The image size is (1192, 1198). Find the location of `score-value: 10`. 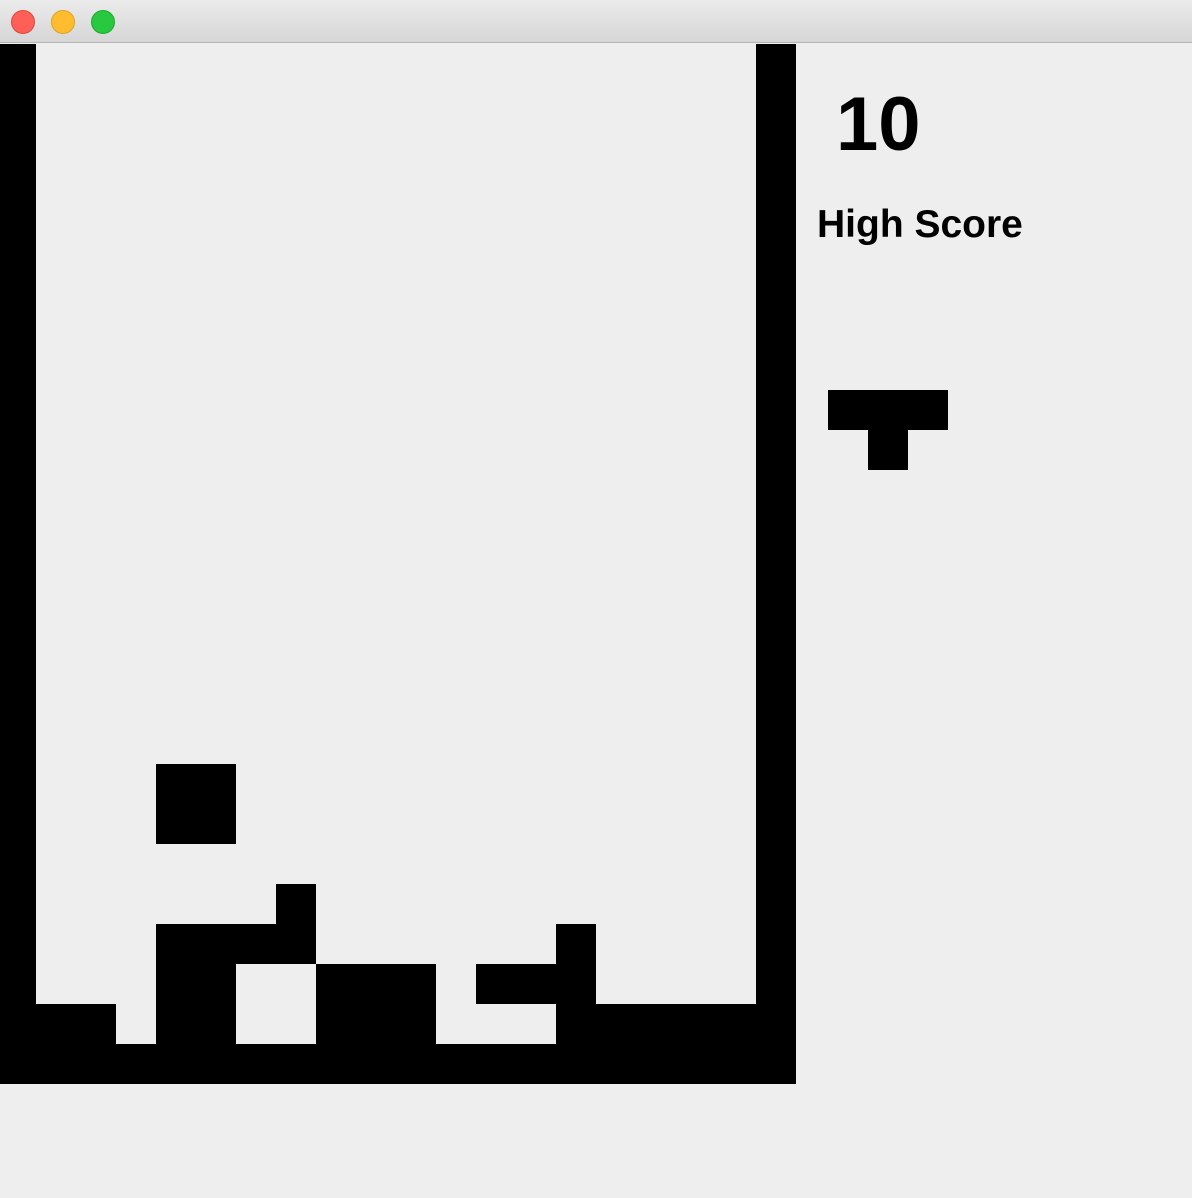

score-value: 10 is located at coordinates (878, 124).